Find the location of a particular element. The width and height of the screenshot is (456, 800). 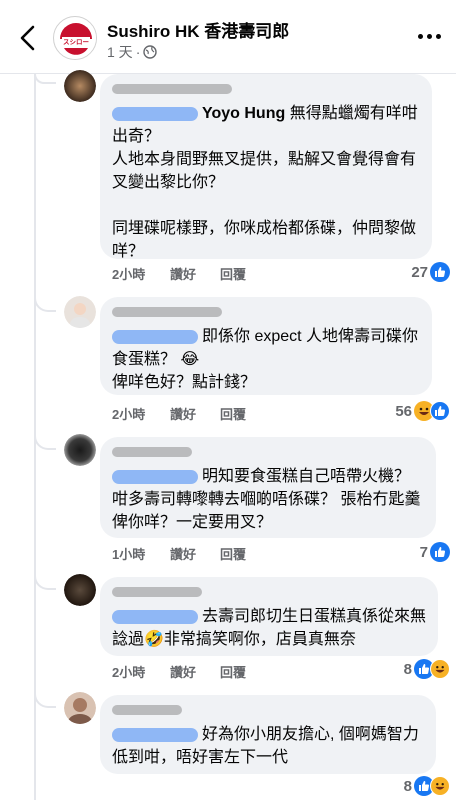

reaction-count: 56 is located at coordinates (403, 411).